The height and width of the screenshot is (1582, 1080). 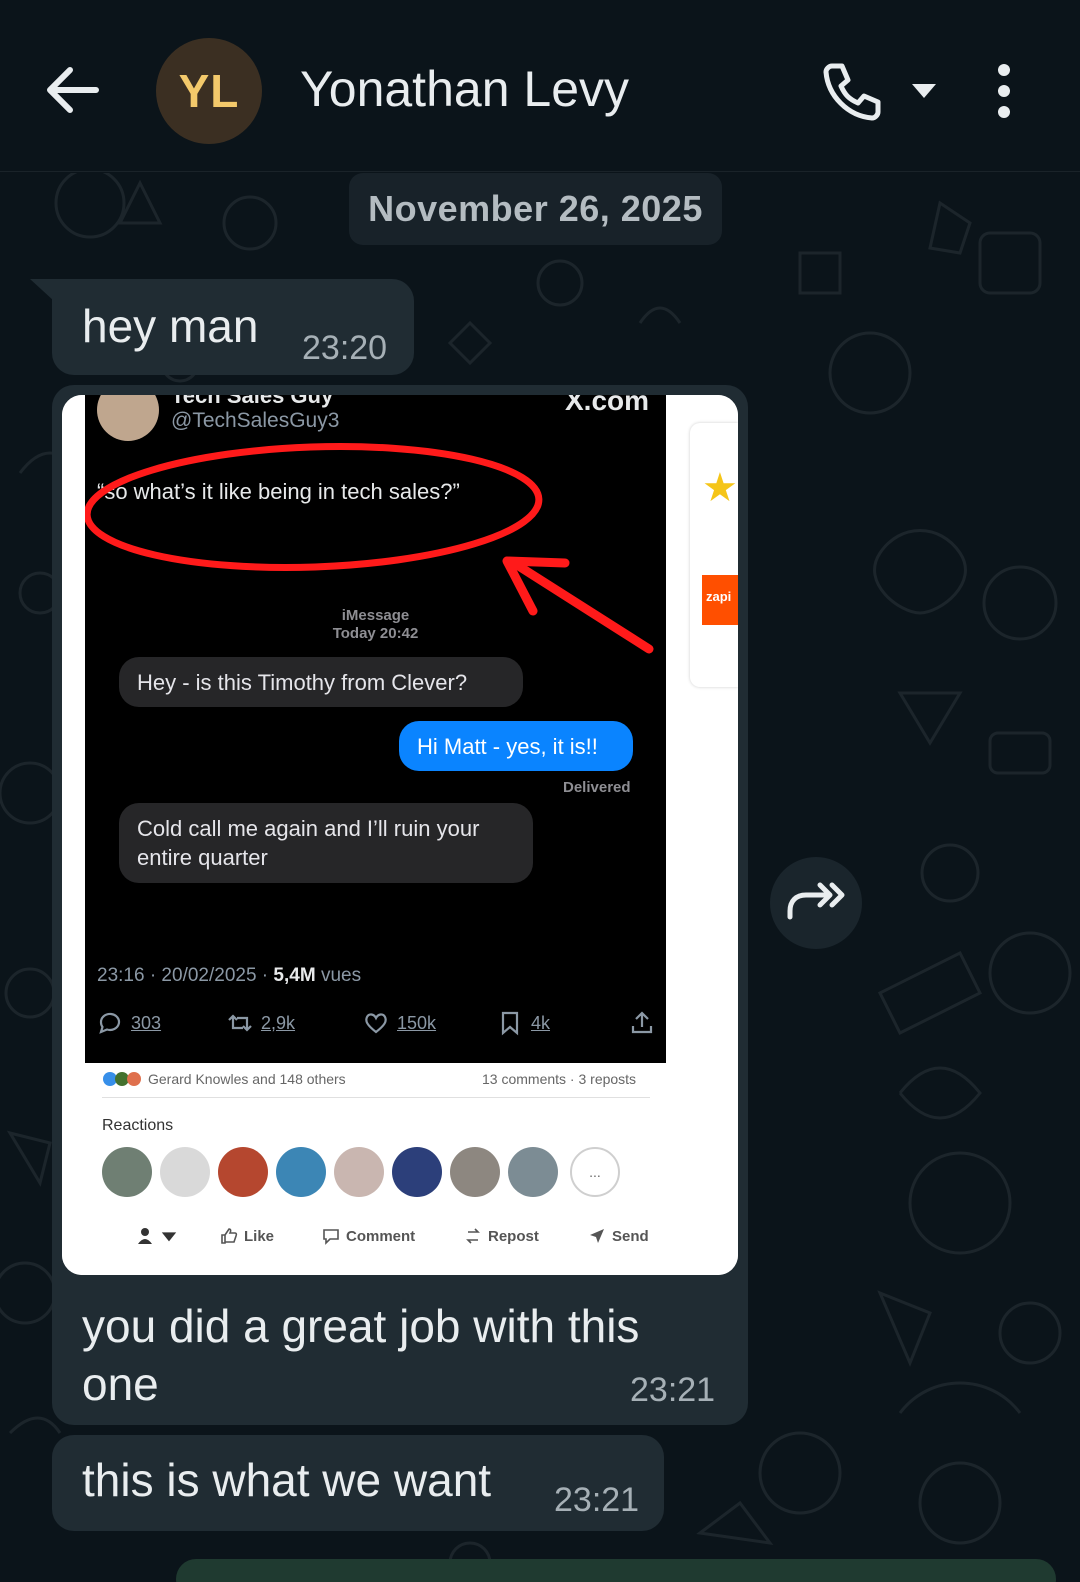 What do you see at coordinates (607, 405) in the screenshot?
I see `tweet-site: X.com` at bounding box center [607, 405].